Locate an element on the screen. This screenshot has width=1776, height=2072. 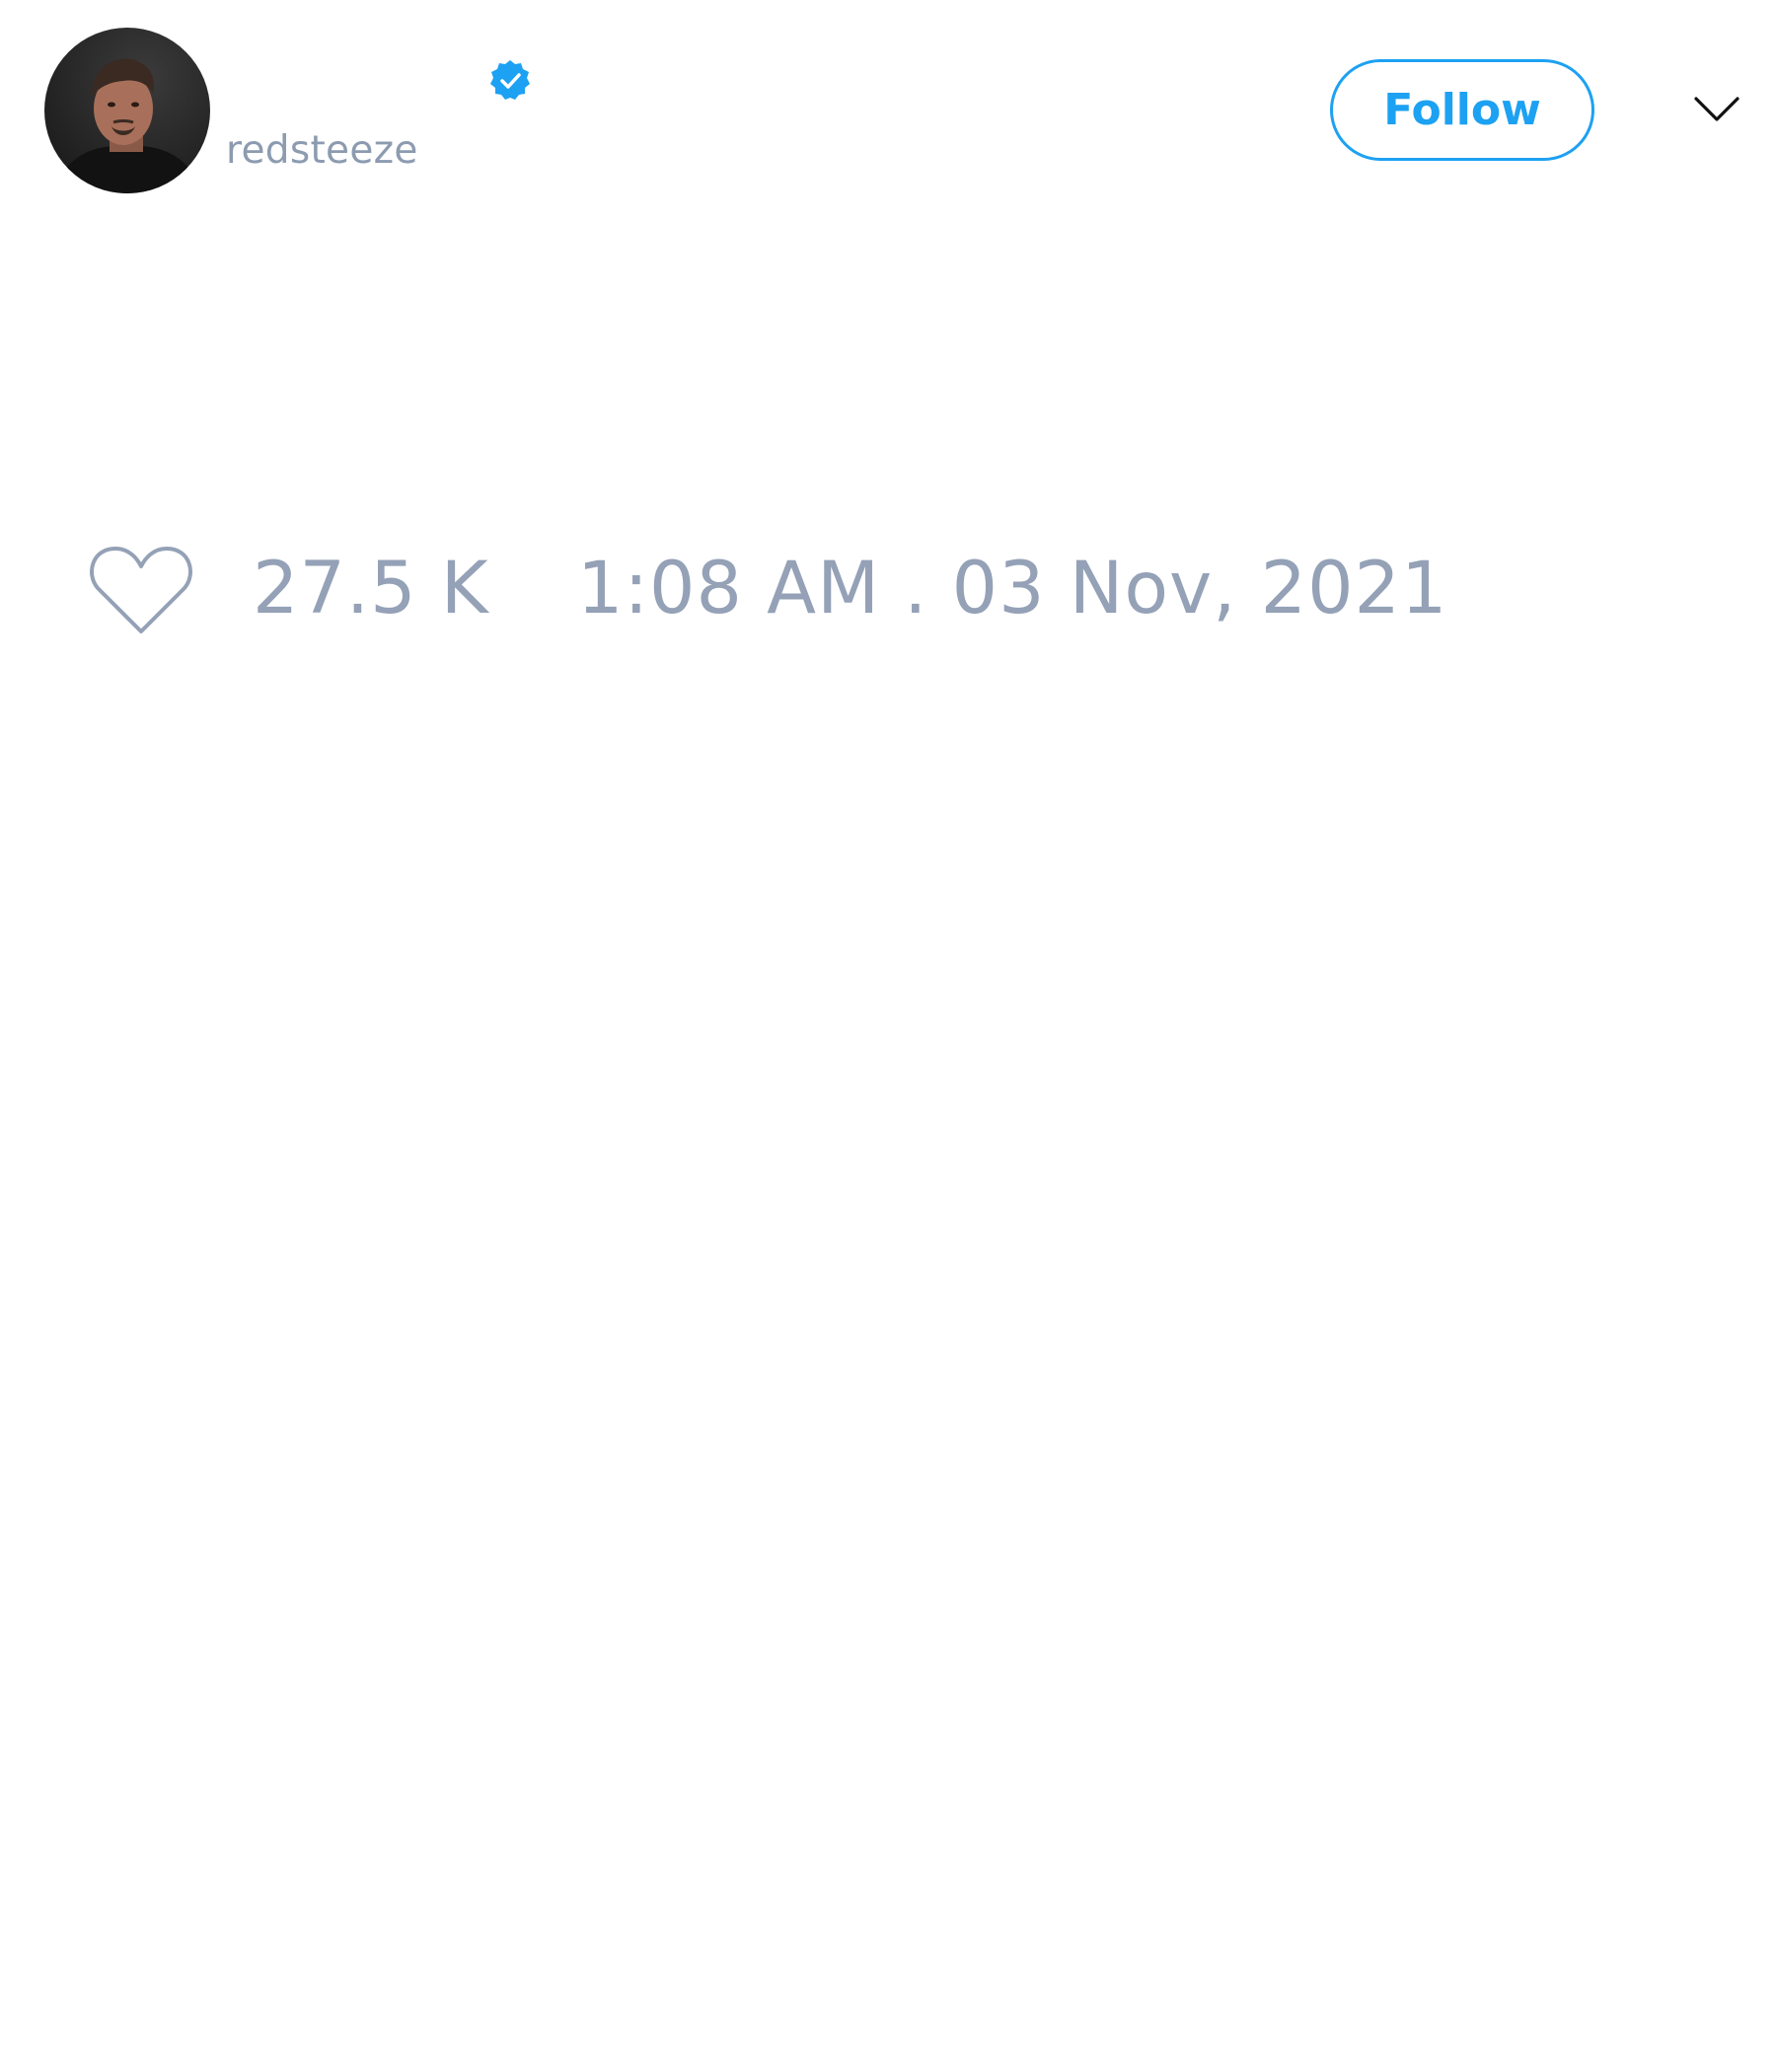
avatar-photo is located at coordinates (127, 111).